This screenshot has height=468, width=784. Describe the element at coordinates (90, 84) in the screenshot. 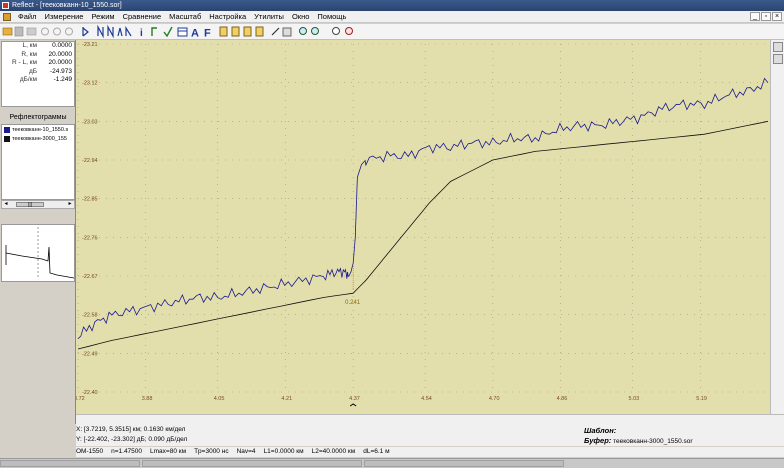

I see `y-tick-label: -23.12` at that location.